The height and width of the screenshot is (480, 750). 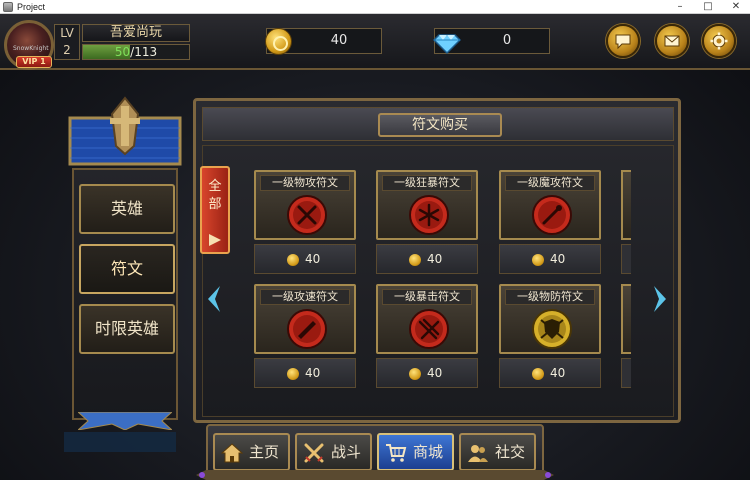 I want to click on xp-bar: 50/113, so click(x=136, y=52).